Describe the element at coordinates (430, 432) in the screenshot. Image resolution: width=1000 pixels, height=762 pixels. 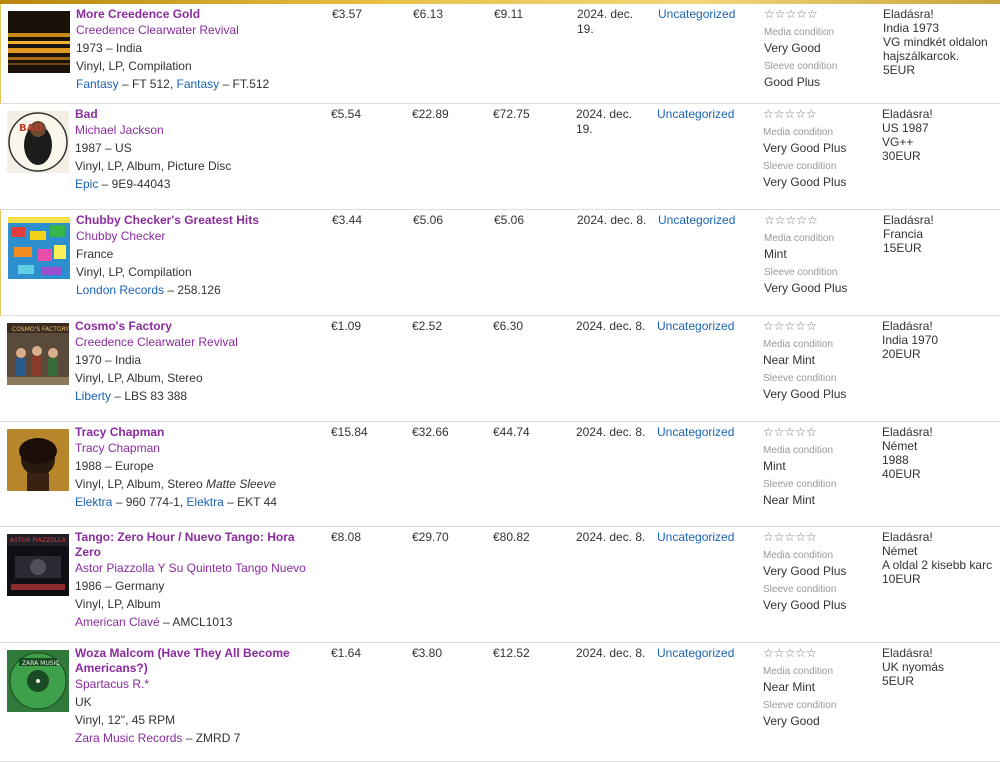
I see `price-median: €32.66` at that location.